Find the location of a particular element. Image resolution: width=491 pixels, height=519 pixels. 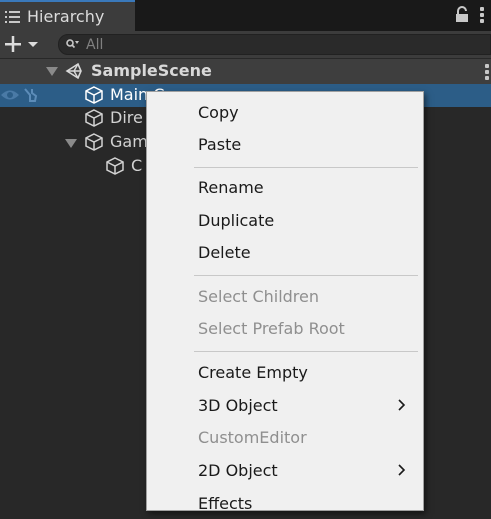

tab-hierarchy: Hierarchy is located at coordinates (67, 15).